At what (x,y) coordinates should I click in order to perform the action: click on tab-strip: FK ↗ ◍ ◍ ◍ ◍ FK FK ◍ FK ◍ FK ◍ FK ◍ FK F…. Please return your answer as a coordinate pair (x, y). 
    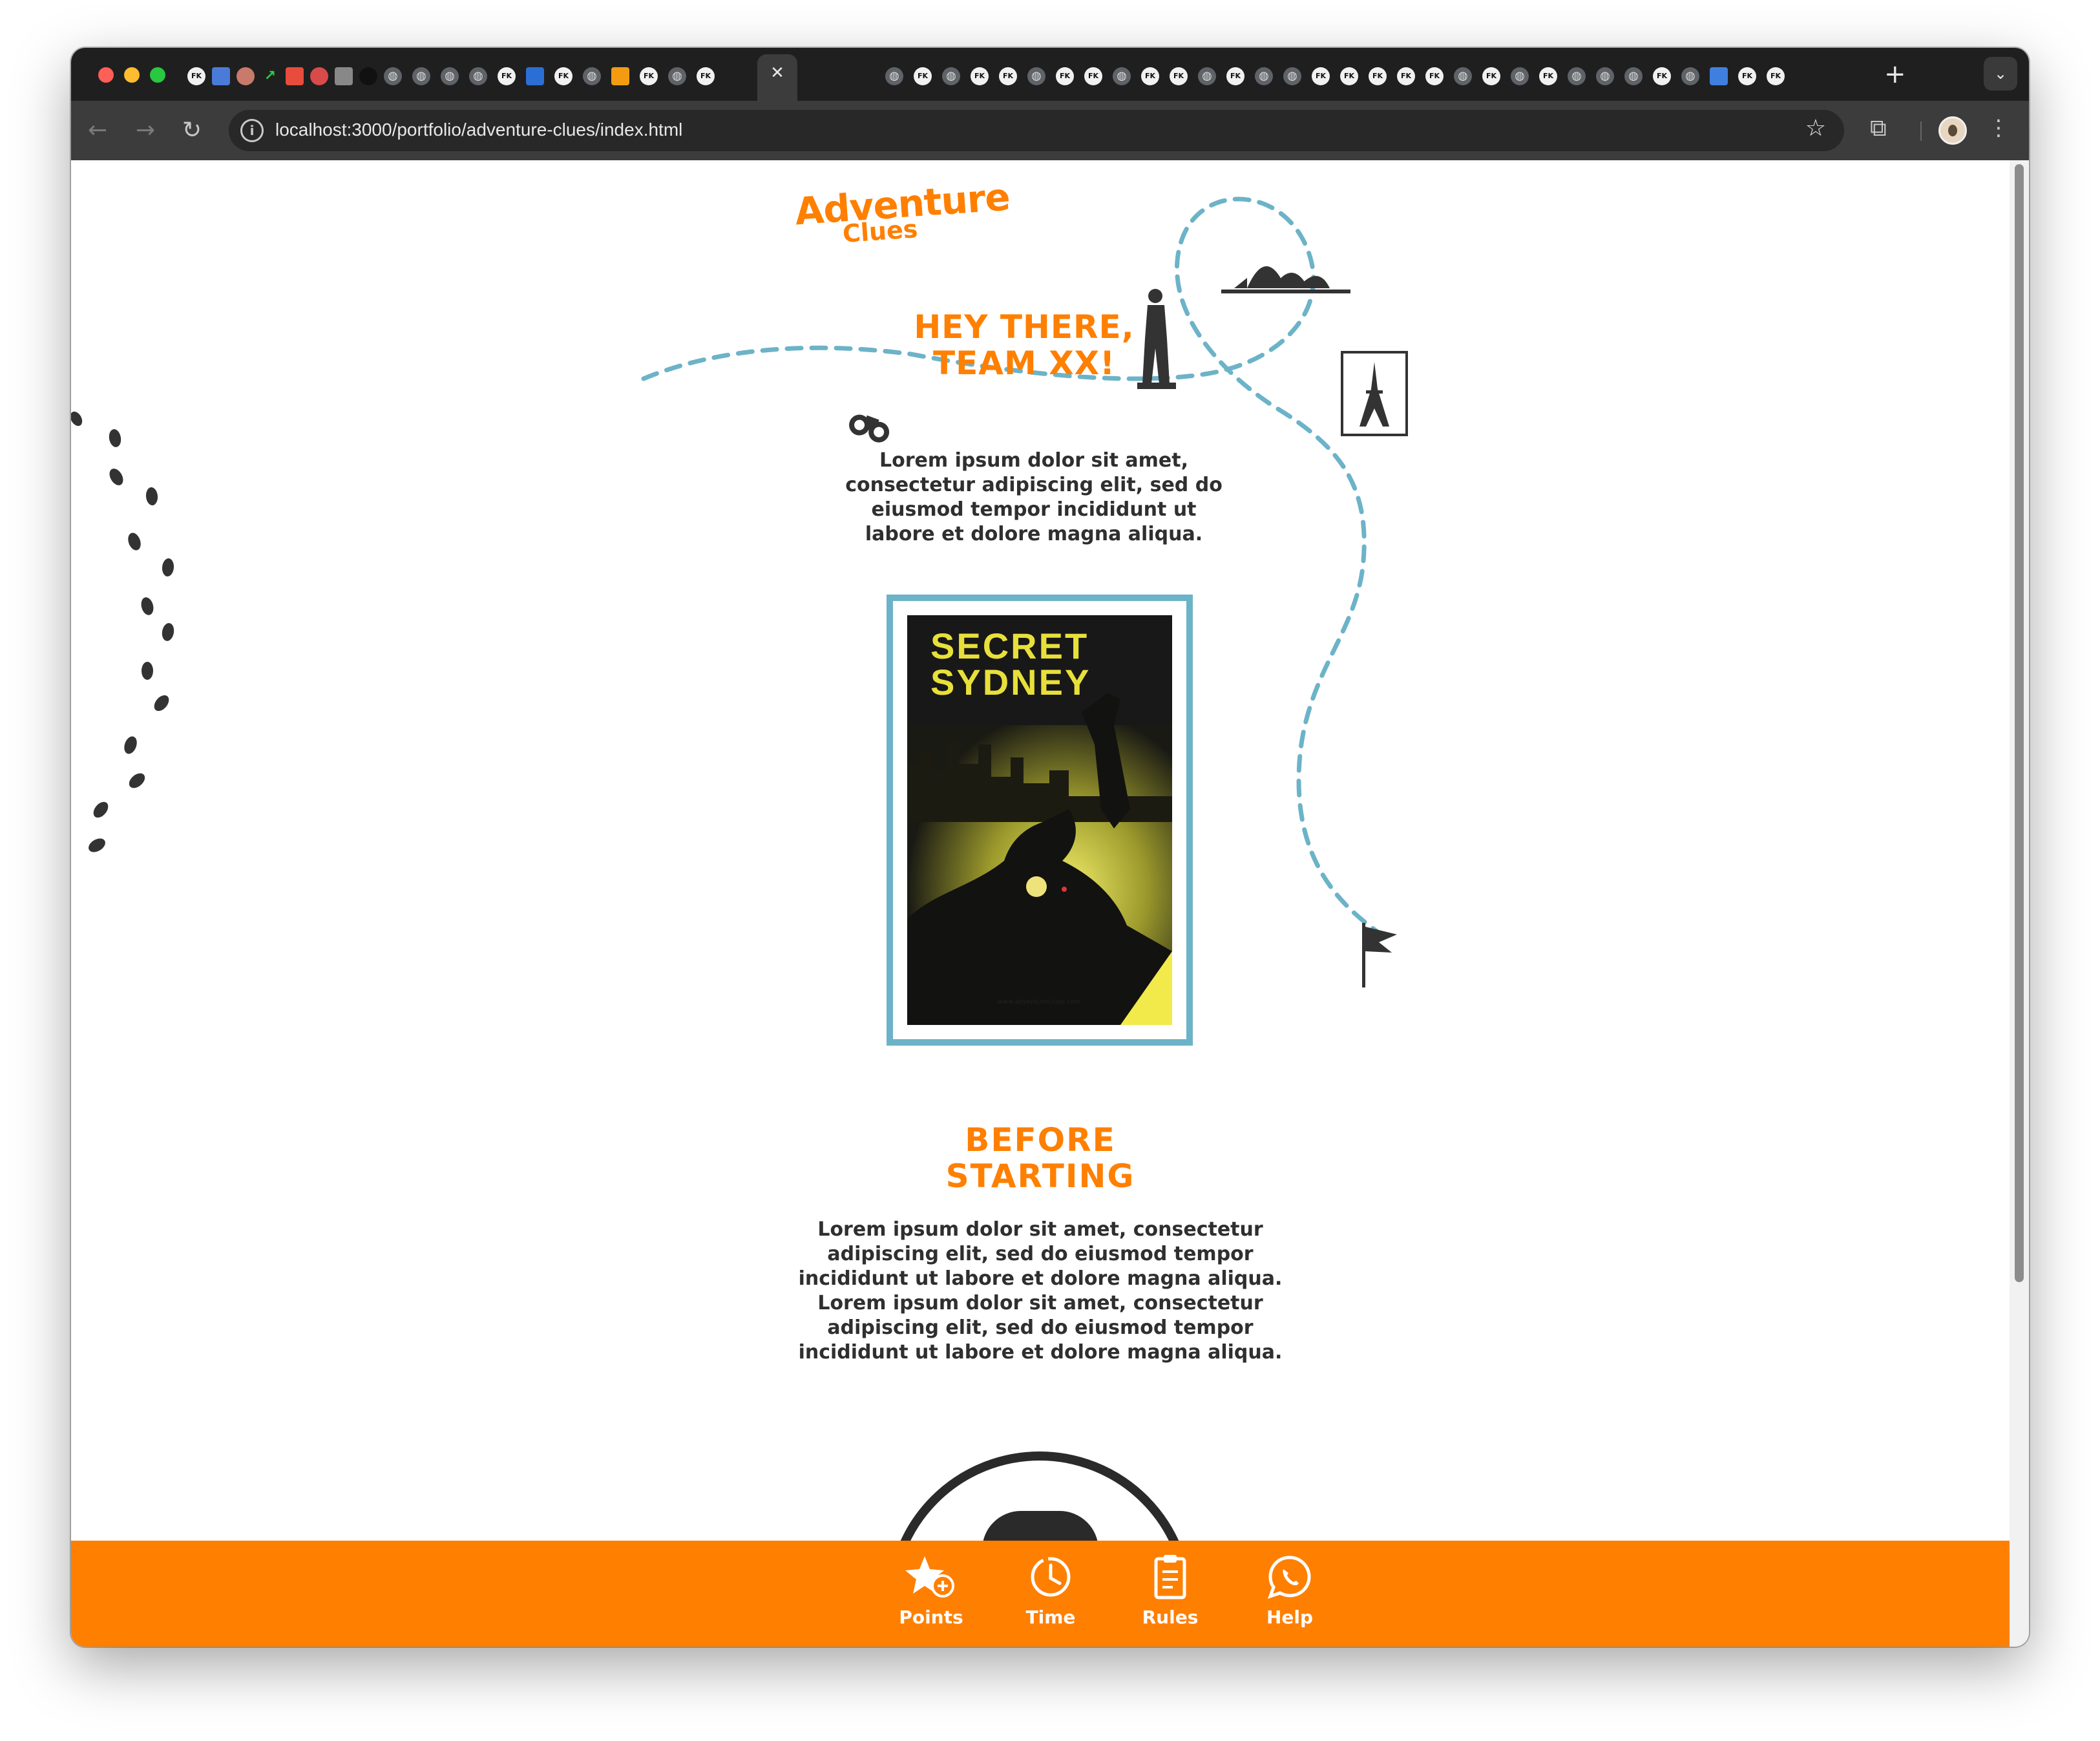
    Looking at the image, I should click on (1050, 74).